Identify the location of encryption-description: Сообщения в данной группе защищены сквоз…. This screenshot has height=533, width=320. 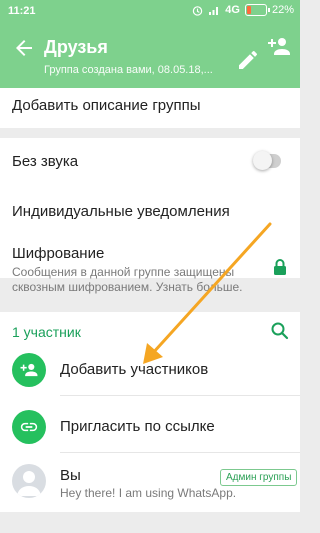
(137, 280).